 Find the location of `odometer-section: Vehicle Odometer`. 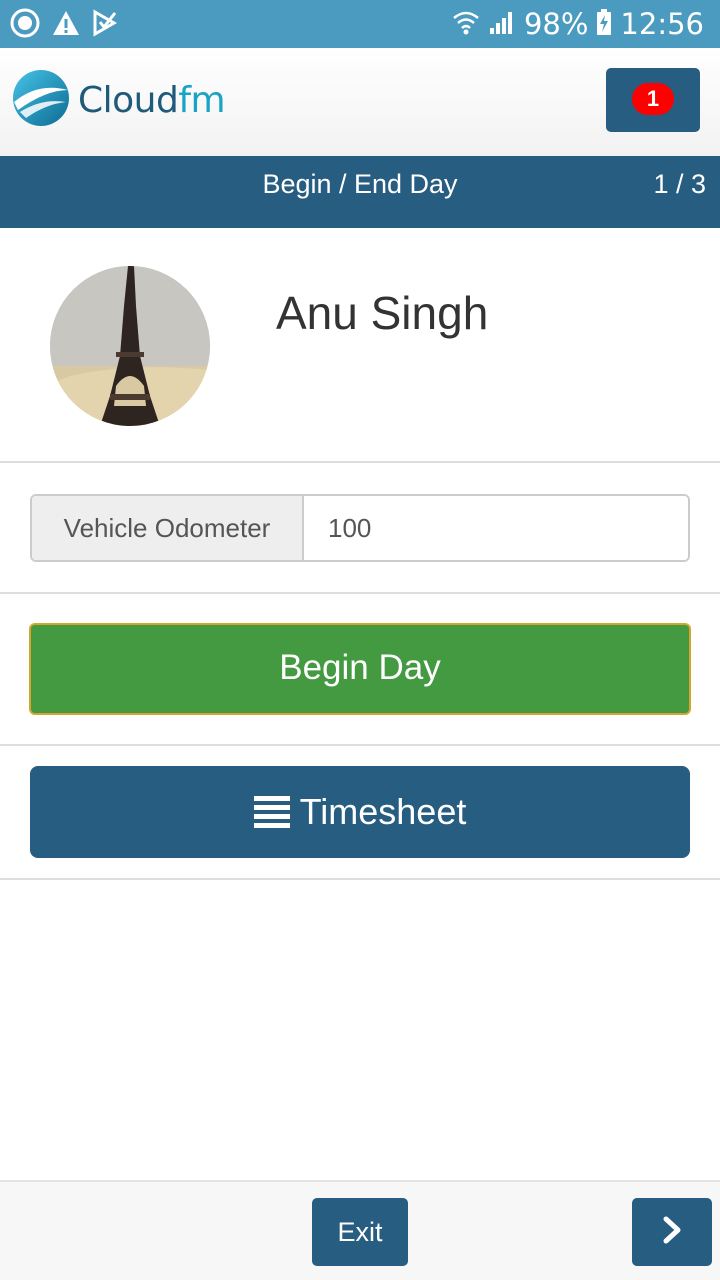

odometer-section: Vehicle Odometer is located at coordinates (360, 528).